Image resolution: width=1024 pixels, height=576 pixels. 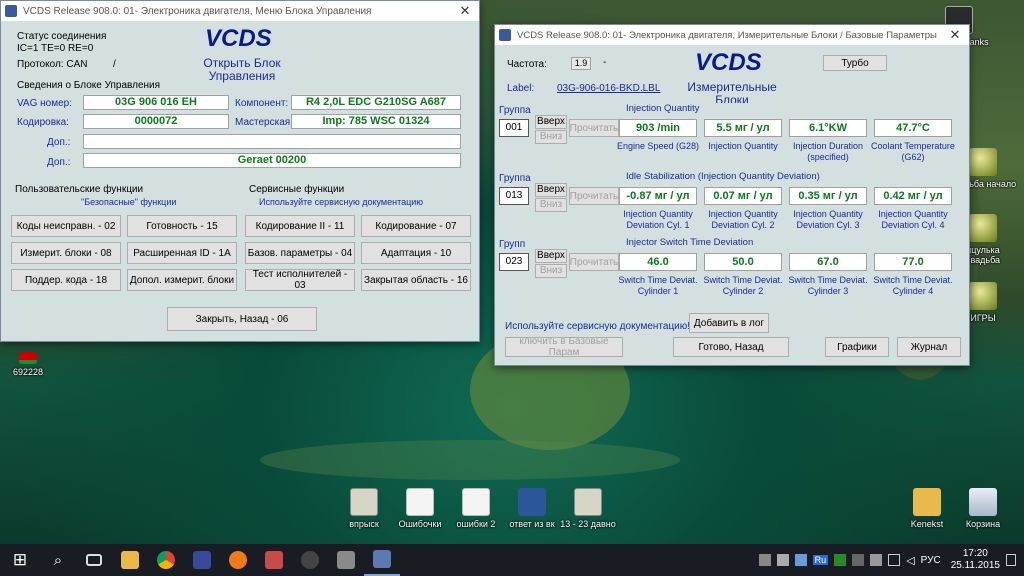 I want to click on chrome-icon, so click(x=166, y=560).